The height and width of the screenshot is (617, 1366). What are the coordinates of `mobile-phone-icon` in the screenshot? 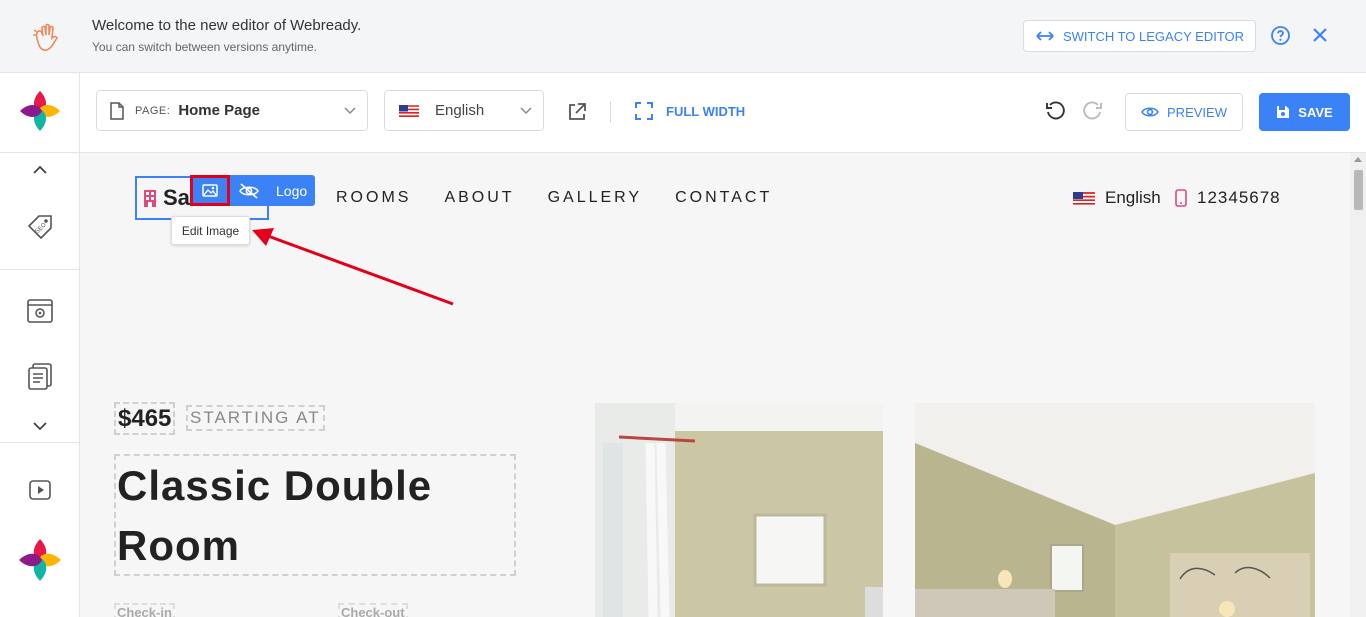 It's located at (1181, 198).